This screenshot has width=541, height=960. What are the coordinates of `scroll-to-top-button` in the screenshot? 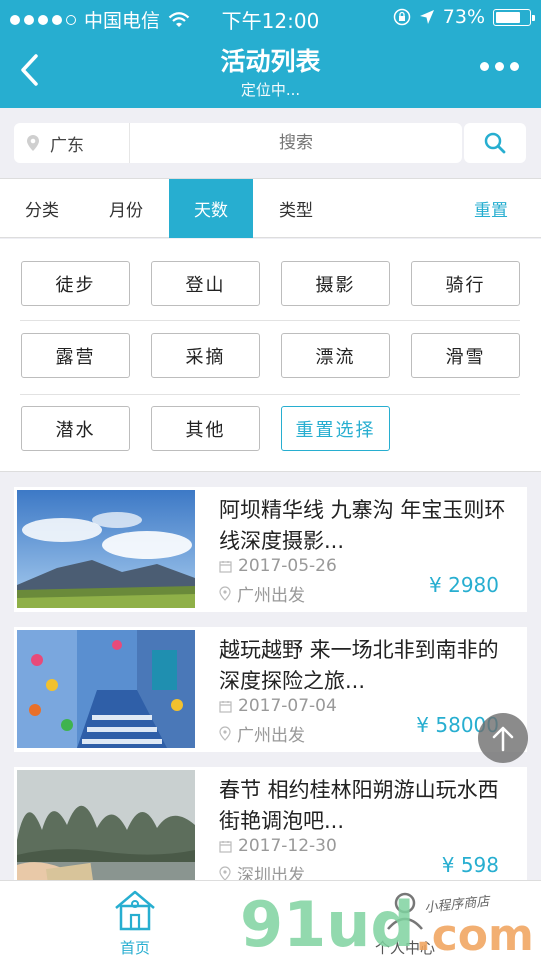 It's located at (503, 738).